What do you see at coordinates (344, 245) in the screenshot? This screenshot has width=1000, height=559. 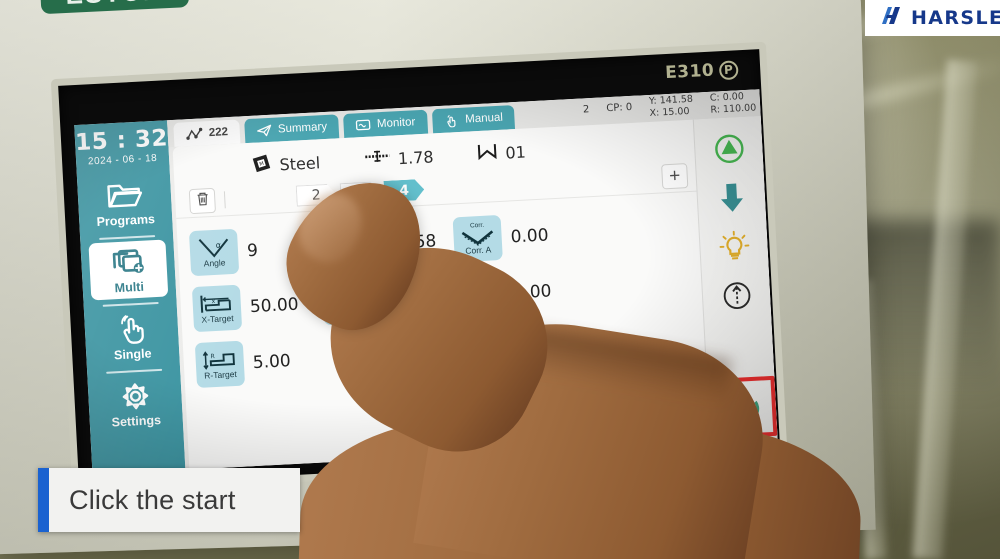 I see `y-target-icon: Y Target` at bounding box center [344, 245].